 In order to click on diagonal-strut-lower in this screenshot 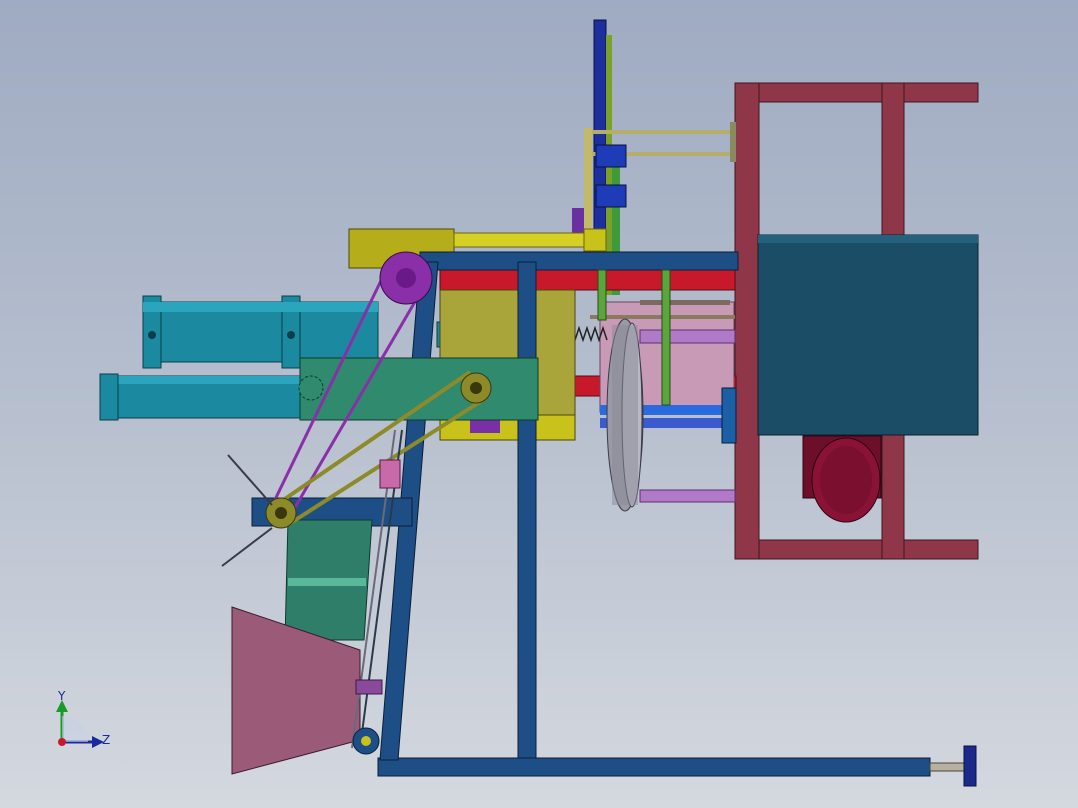, I will do `click(247, 547)`.